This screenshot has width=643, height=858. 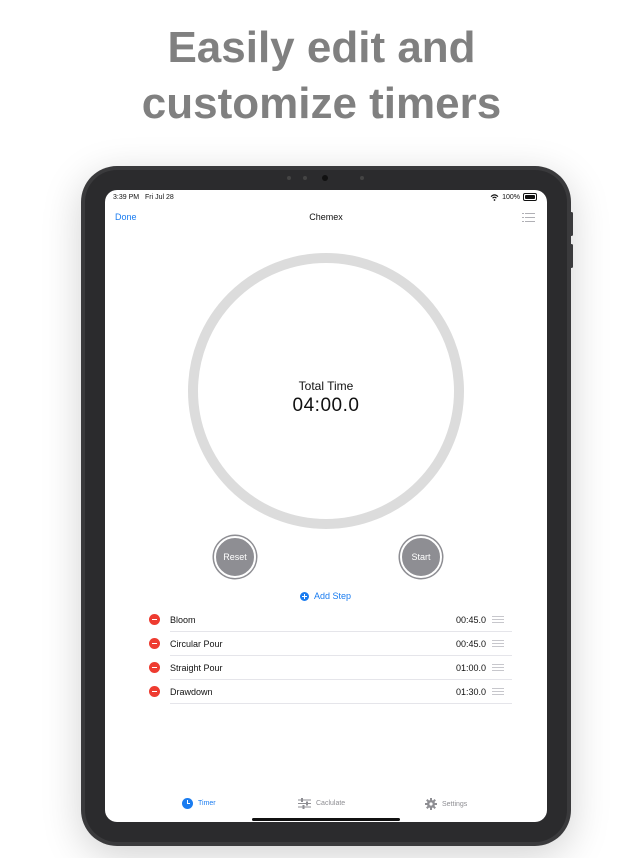 I want to click on step-row: Bloom 00:45.0, so click(x=329, y=620).